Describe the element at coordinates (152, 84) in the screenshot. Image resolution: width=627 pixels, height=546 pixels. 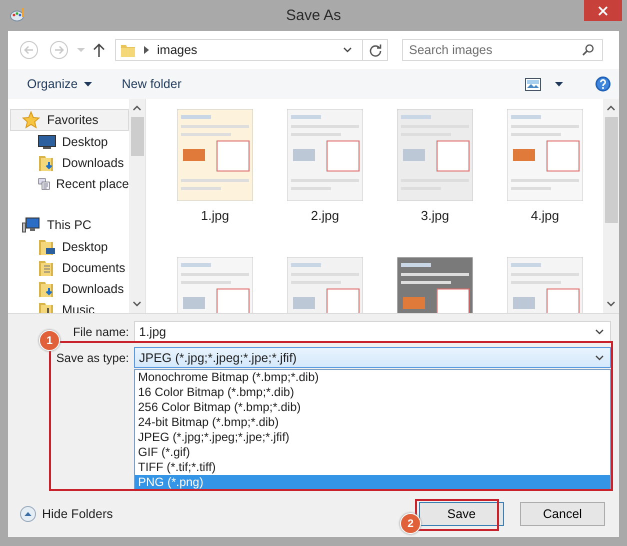
I see `new-folder-button: New folder` at that location.